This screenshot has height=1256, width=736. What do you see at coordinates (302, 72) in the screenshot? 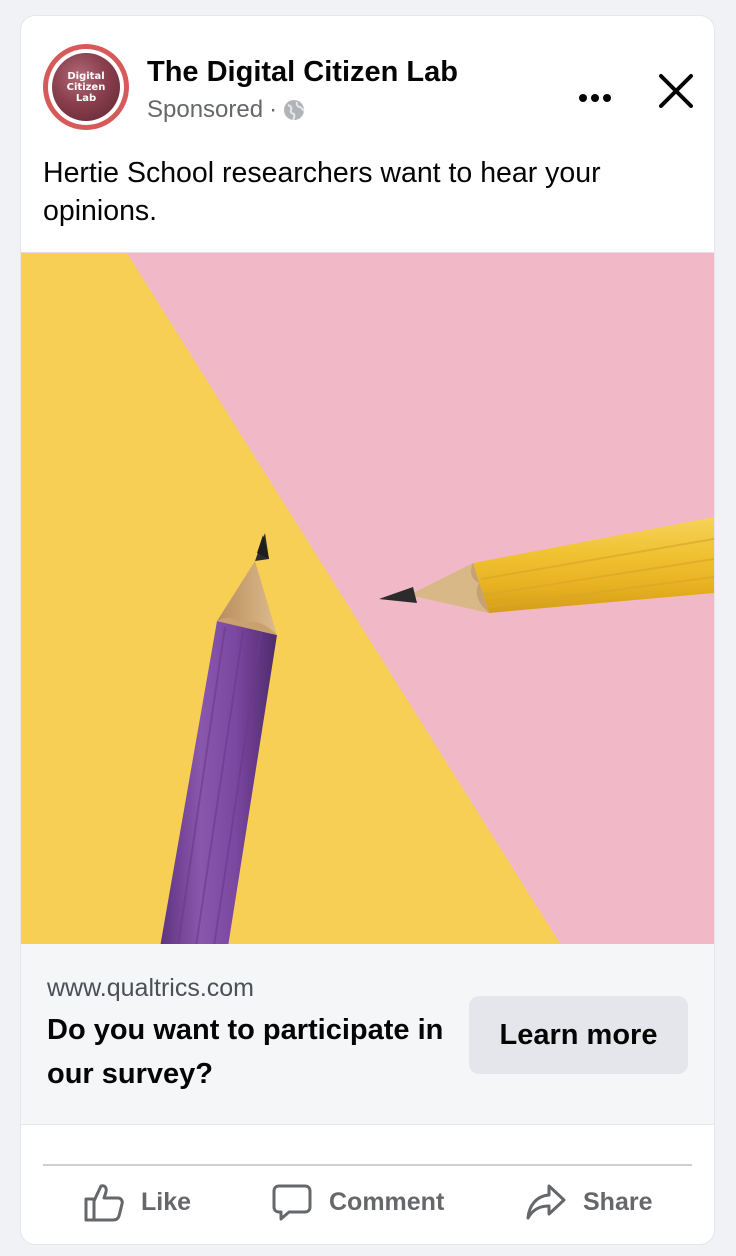
I see `page-name-link: The Digital Citizen Lab` at bounding box center [302, 72].